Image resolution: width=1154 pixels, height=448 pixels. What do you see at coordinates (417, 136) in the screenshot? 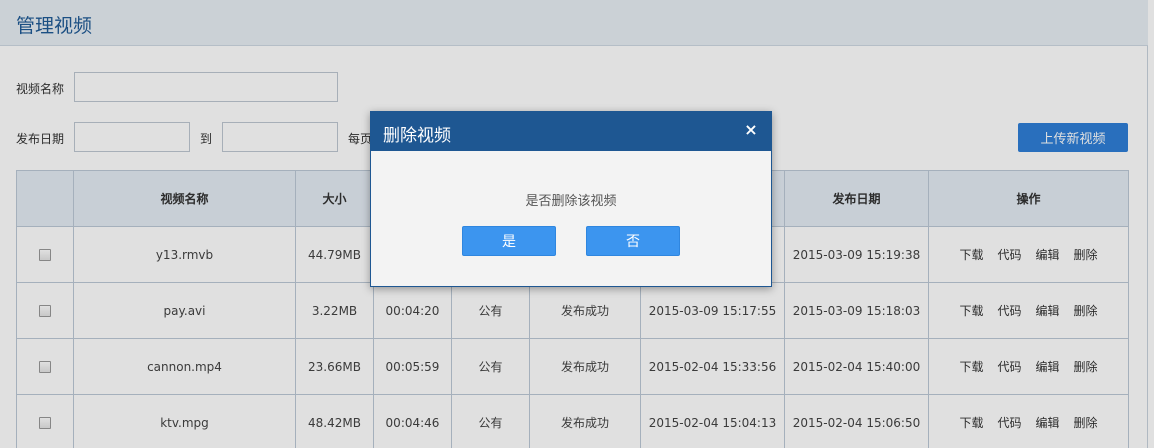
I see `dialog-title: 删除视频` at bounding box center [417, 136].